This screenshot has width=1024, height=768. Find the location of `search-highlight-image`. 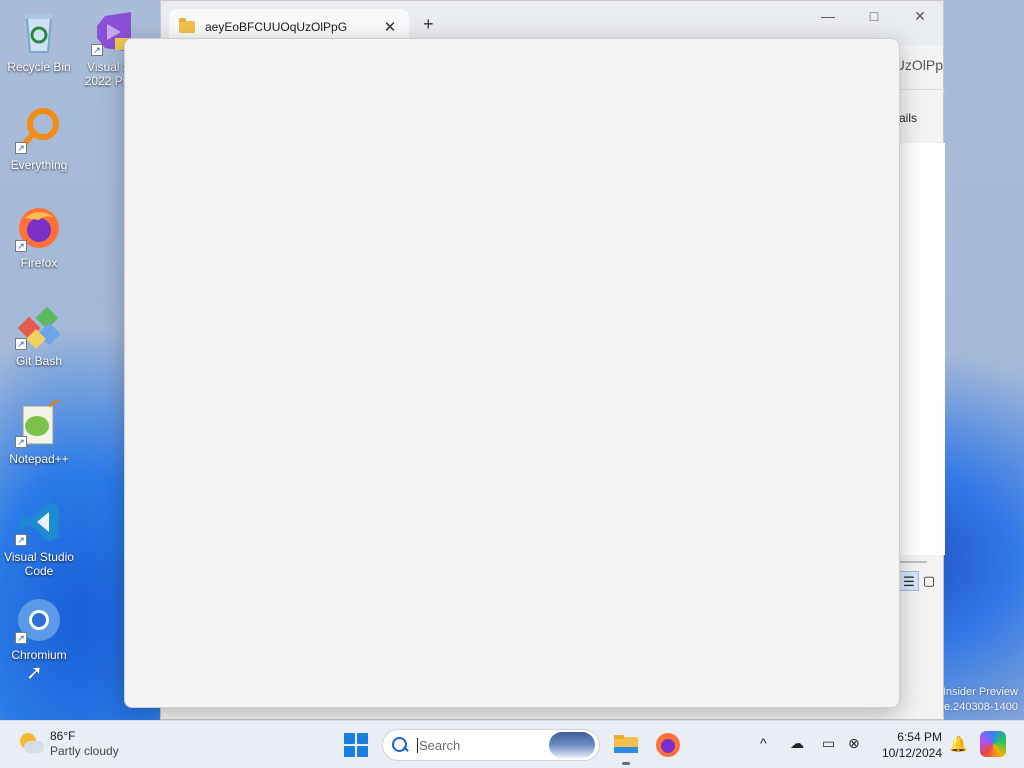

search-highlight-image is located at coordinates (572, 745).